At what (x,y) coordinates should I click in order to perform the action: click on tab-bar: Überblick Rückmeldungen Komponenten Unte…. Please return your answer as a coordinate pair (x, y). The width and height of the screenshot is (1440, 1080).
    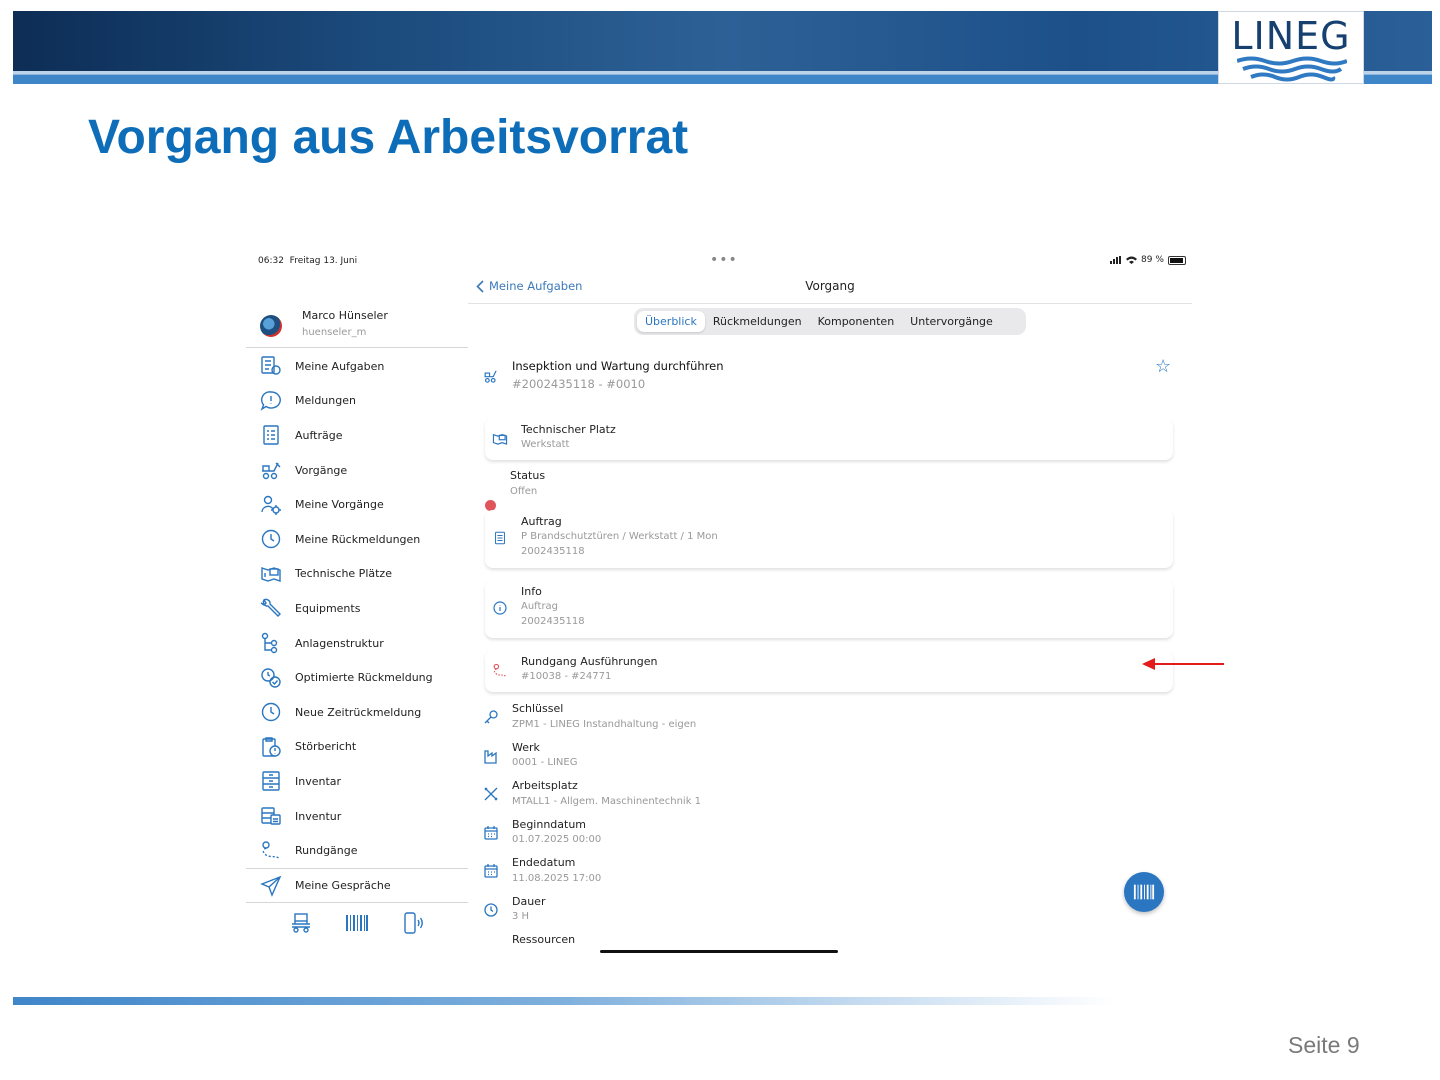
    Looking at the image, I should click on (830, 321).